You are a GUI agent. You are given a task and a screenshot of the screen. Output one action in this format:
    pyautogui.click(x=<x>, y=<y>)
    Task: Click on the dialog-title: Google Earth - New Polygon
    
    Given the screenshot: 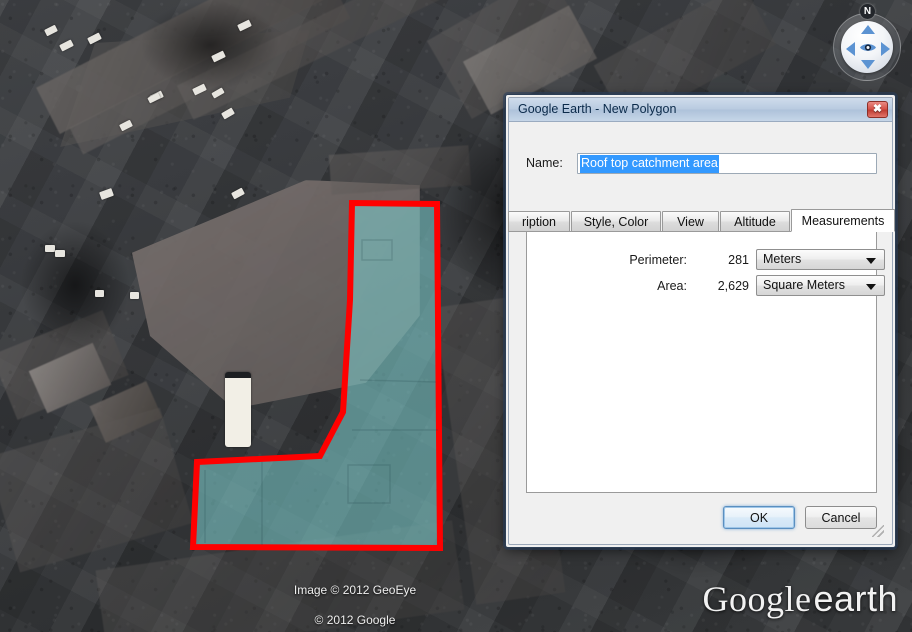 What is the action you would take?
    pyautogui.click(x=597, y=109)
    